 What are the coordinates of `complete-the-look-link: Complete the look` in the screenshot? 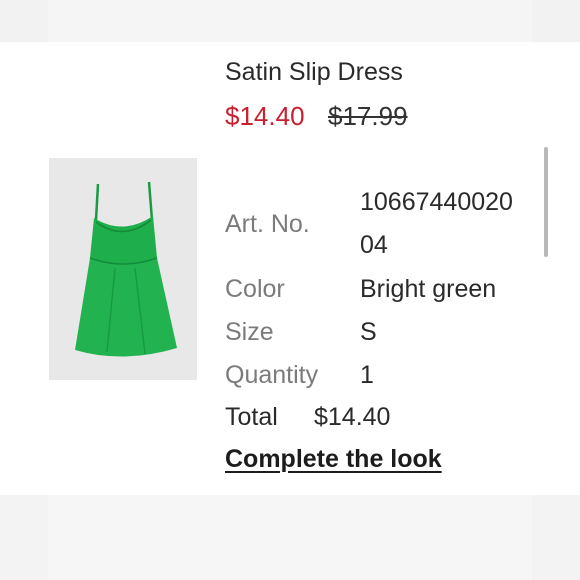 It's located at (333, 459).